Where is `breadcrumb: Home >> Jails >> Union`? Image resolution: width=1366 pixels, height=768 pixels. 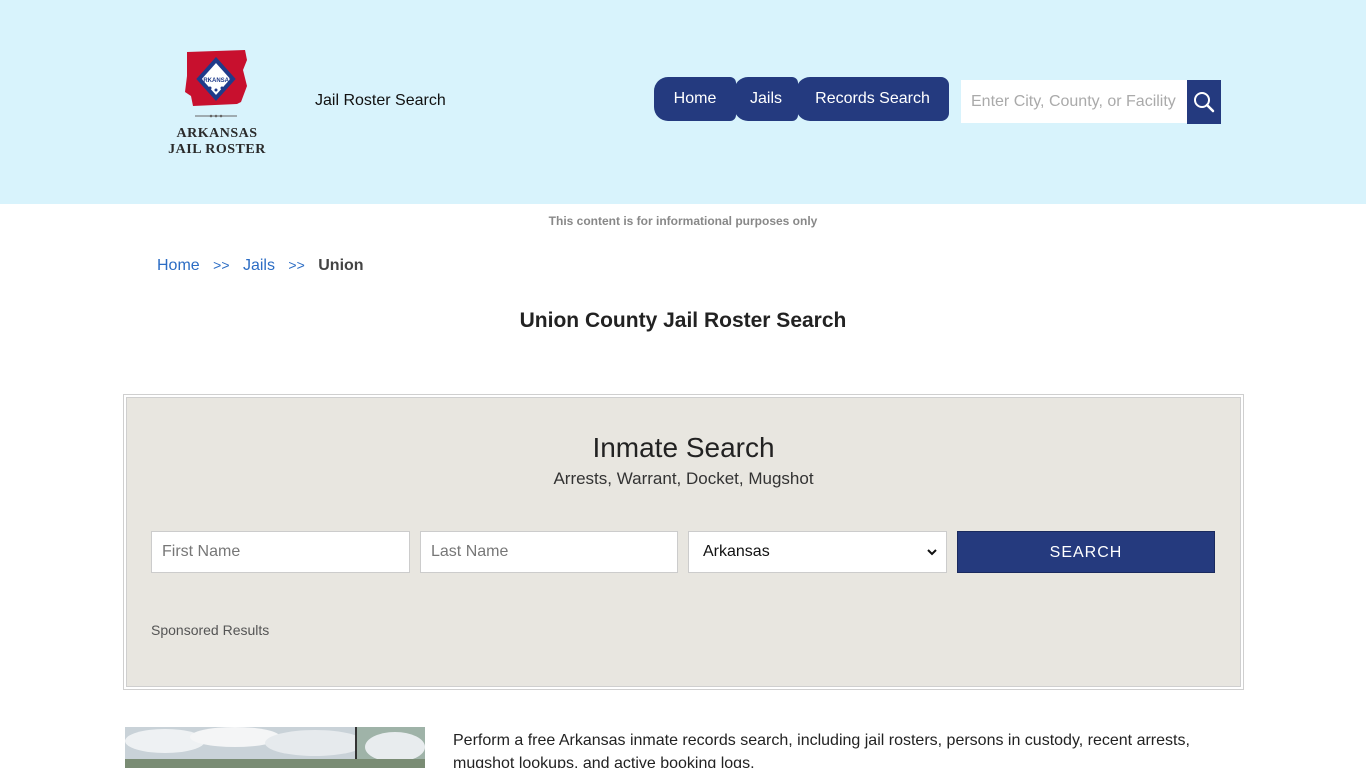
breadcrumb: Home >> Jails >> Union is located at coordinates (260, 266).